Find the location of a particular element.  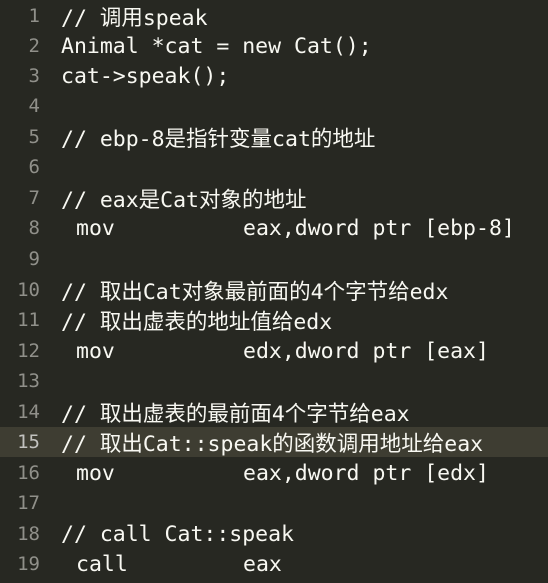

code-line-5: 5 // ebp-8是指针变量cat的地址 is located at coordinates (274, 137).